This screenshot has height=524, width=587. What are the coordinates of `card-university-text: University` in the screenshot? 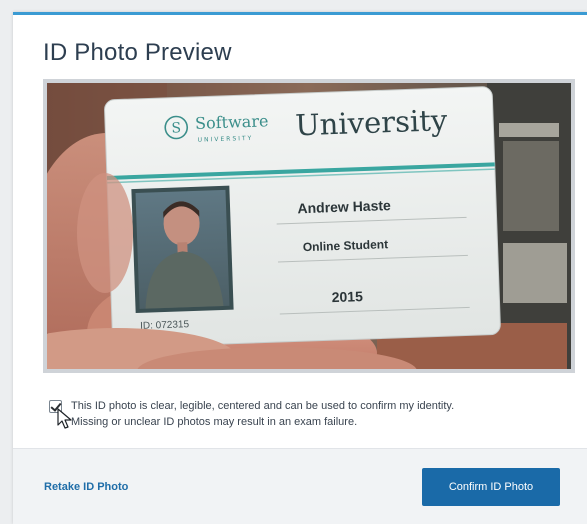 It's located at (372, 122).